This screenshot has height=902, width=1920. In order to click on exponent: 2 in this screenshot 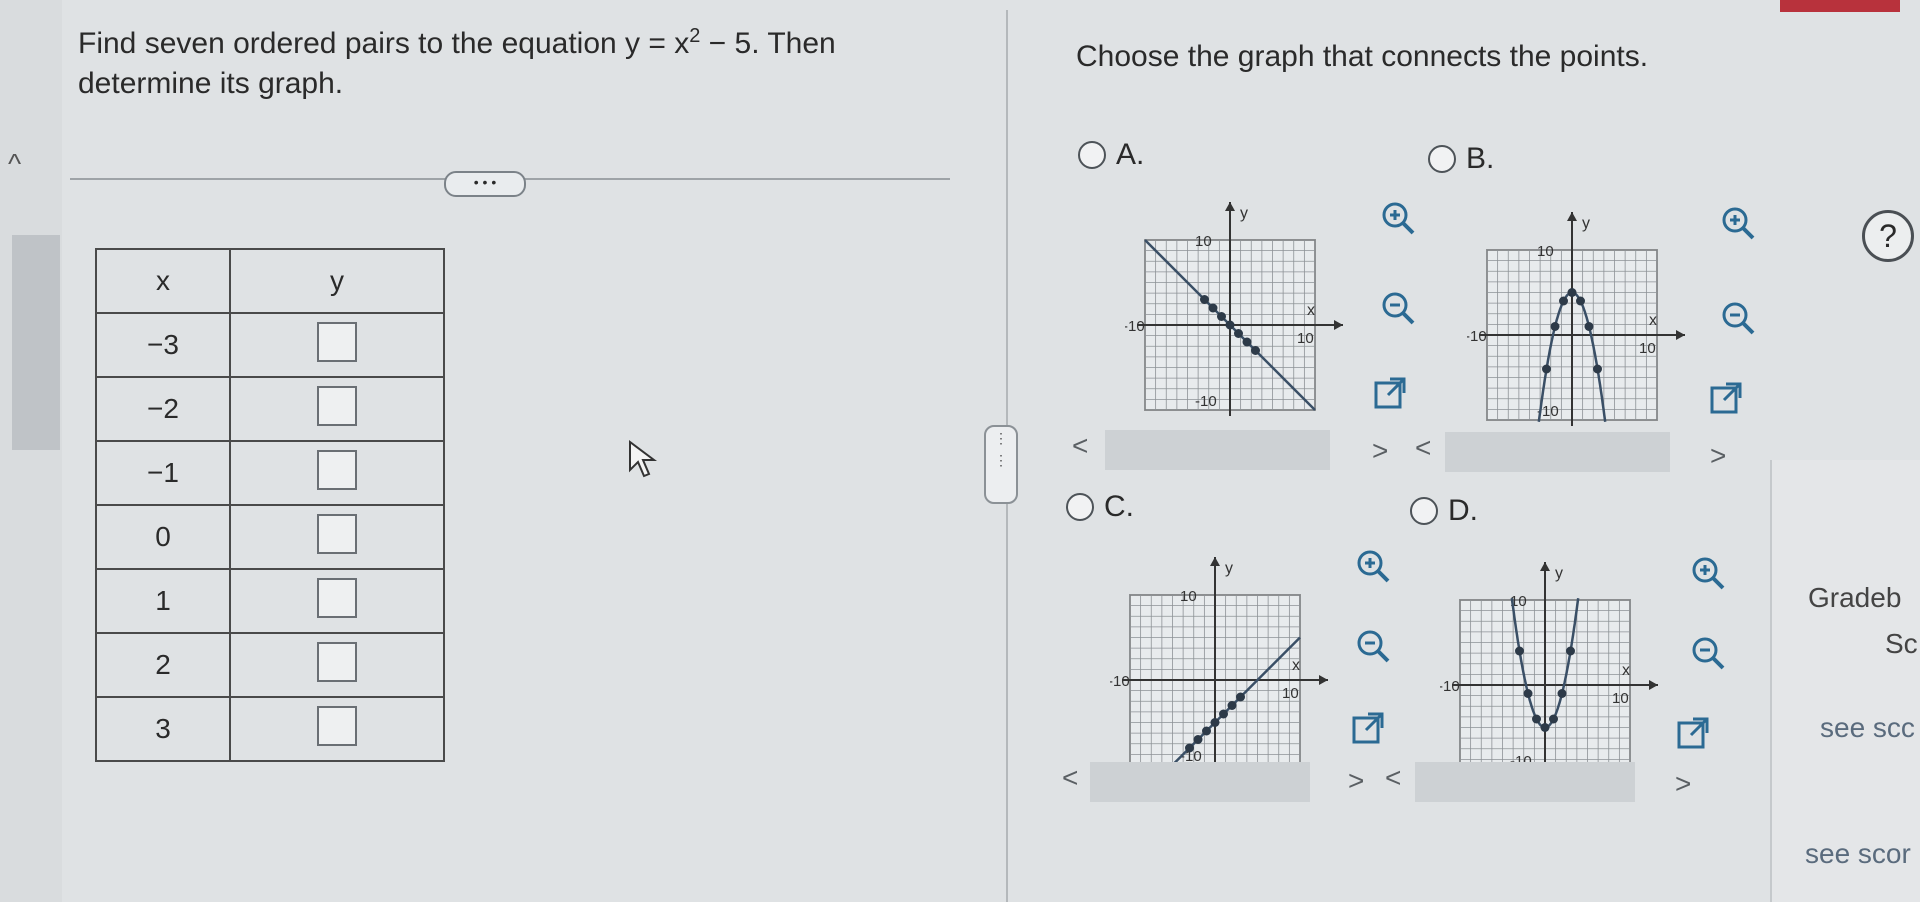, I will do `click(695, 36)`.